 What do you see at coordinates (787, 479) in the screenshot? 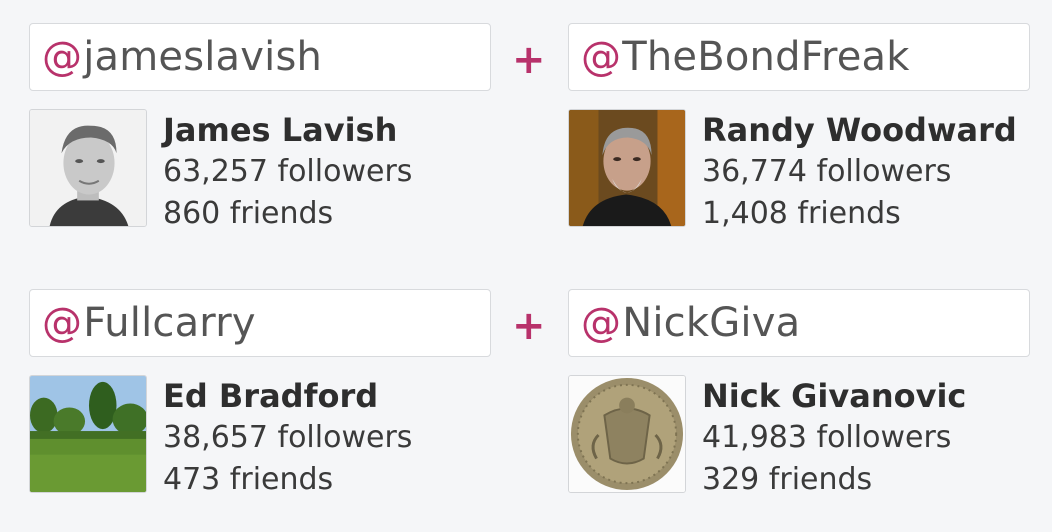
I see `friends-count: 329 friends` at bounding box center [787, 479].